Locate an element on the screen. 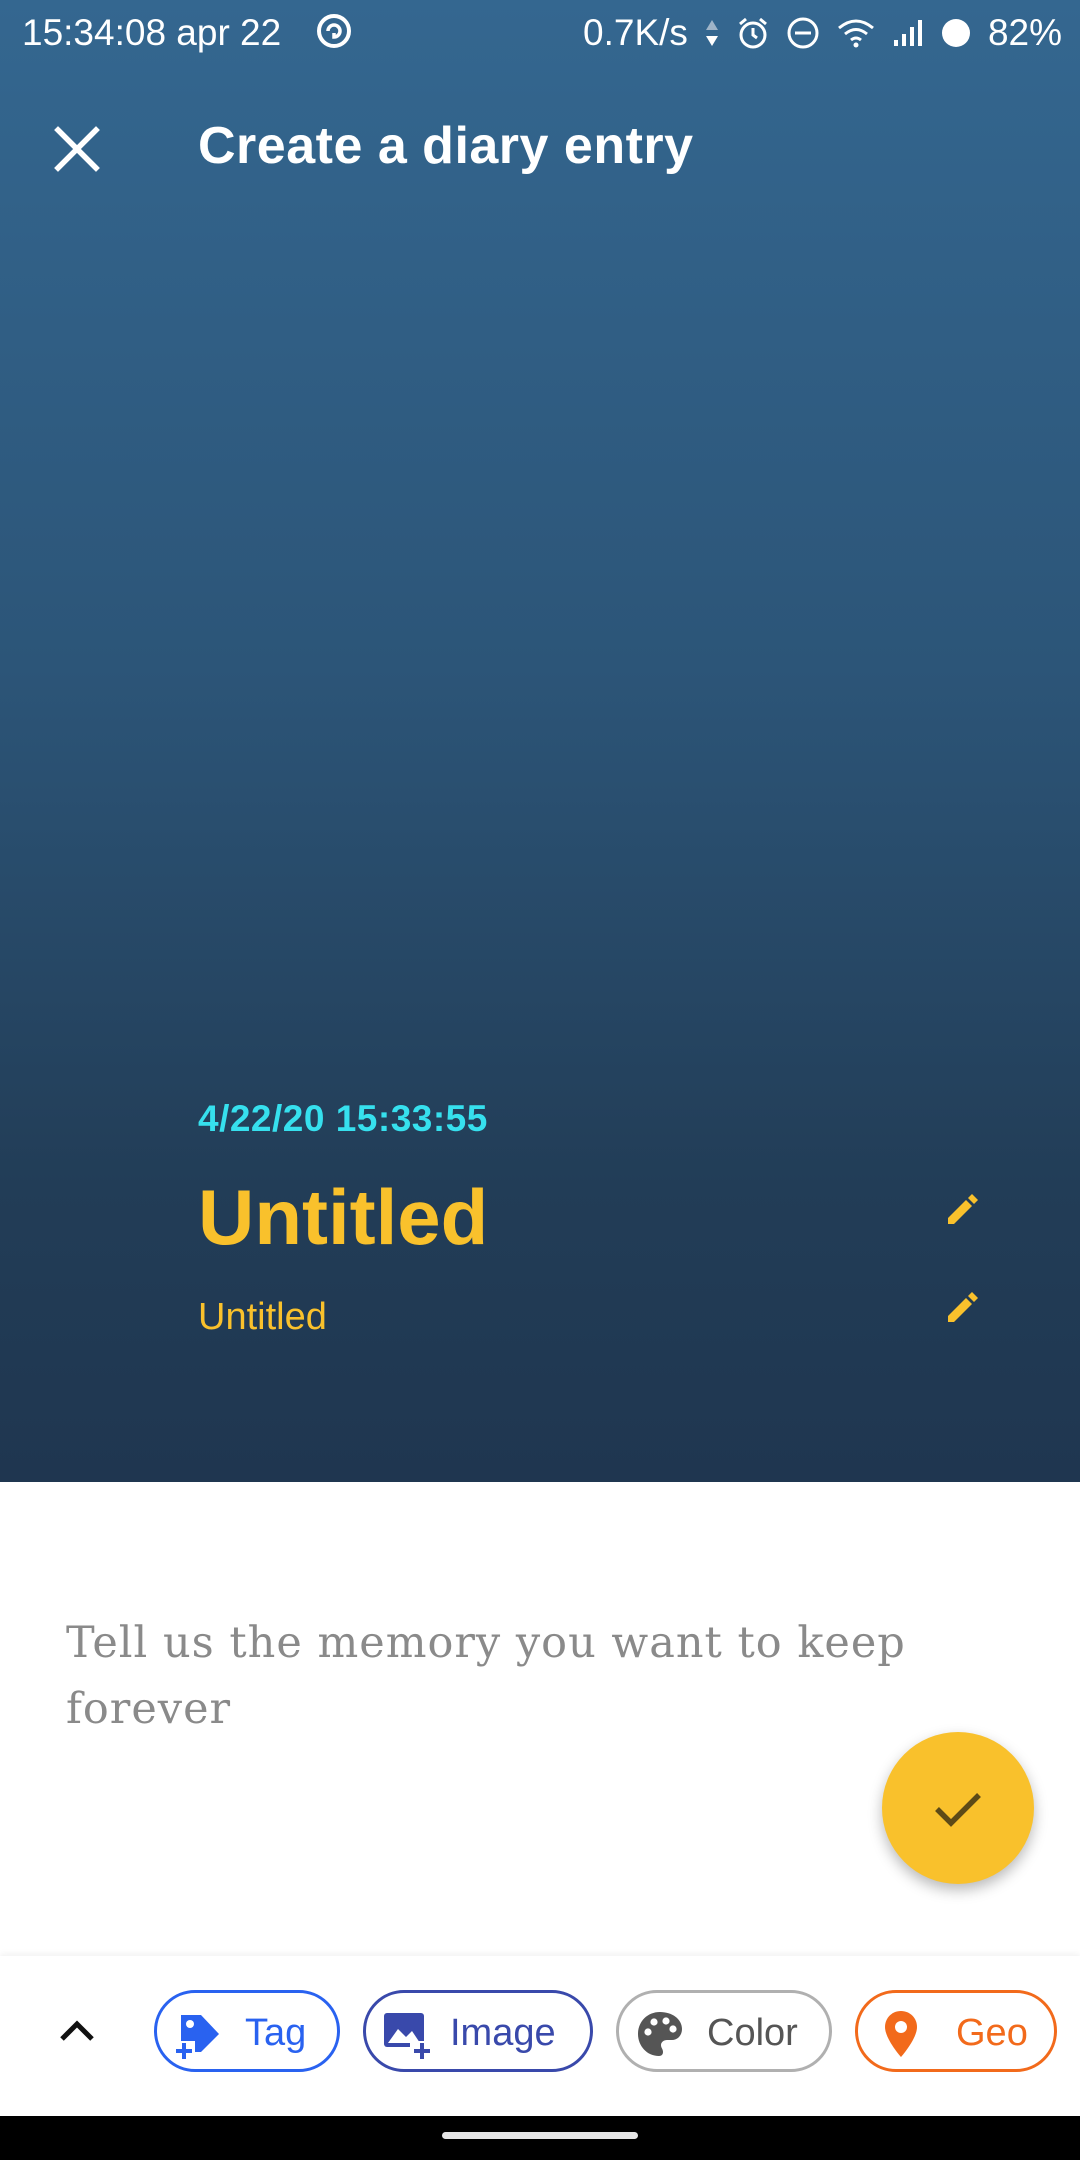  image-chip-button: Image is located at coordinates (478, 2031).